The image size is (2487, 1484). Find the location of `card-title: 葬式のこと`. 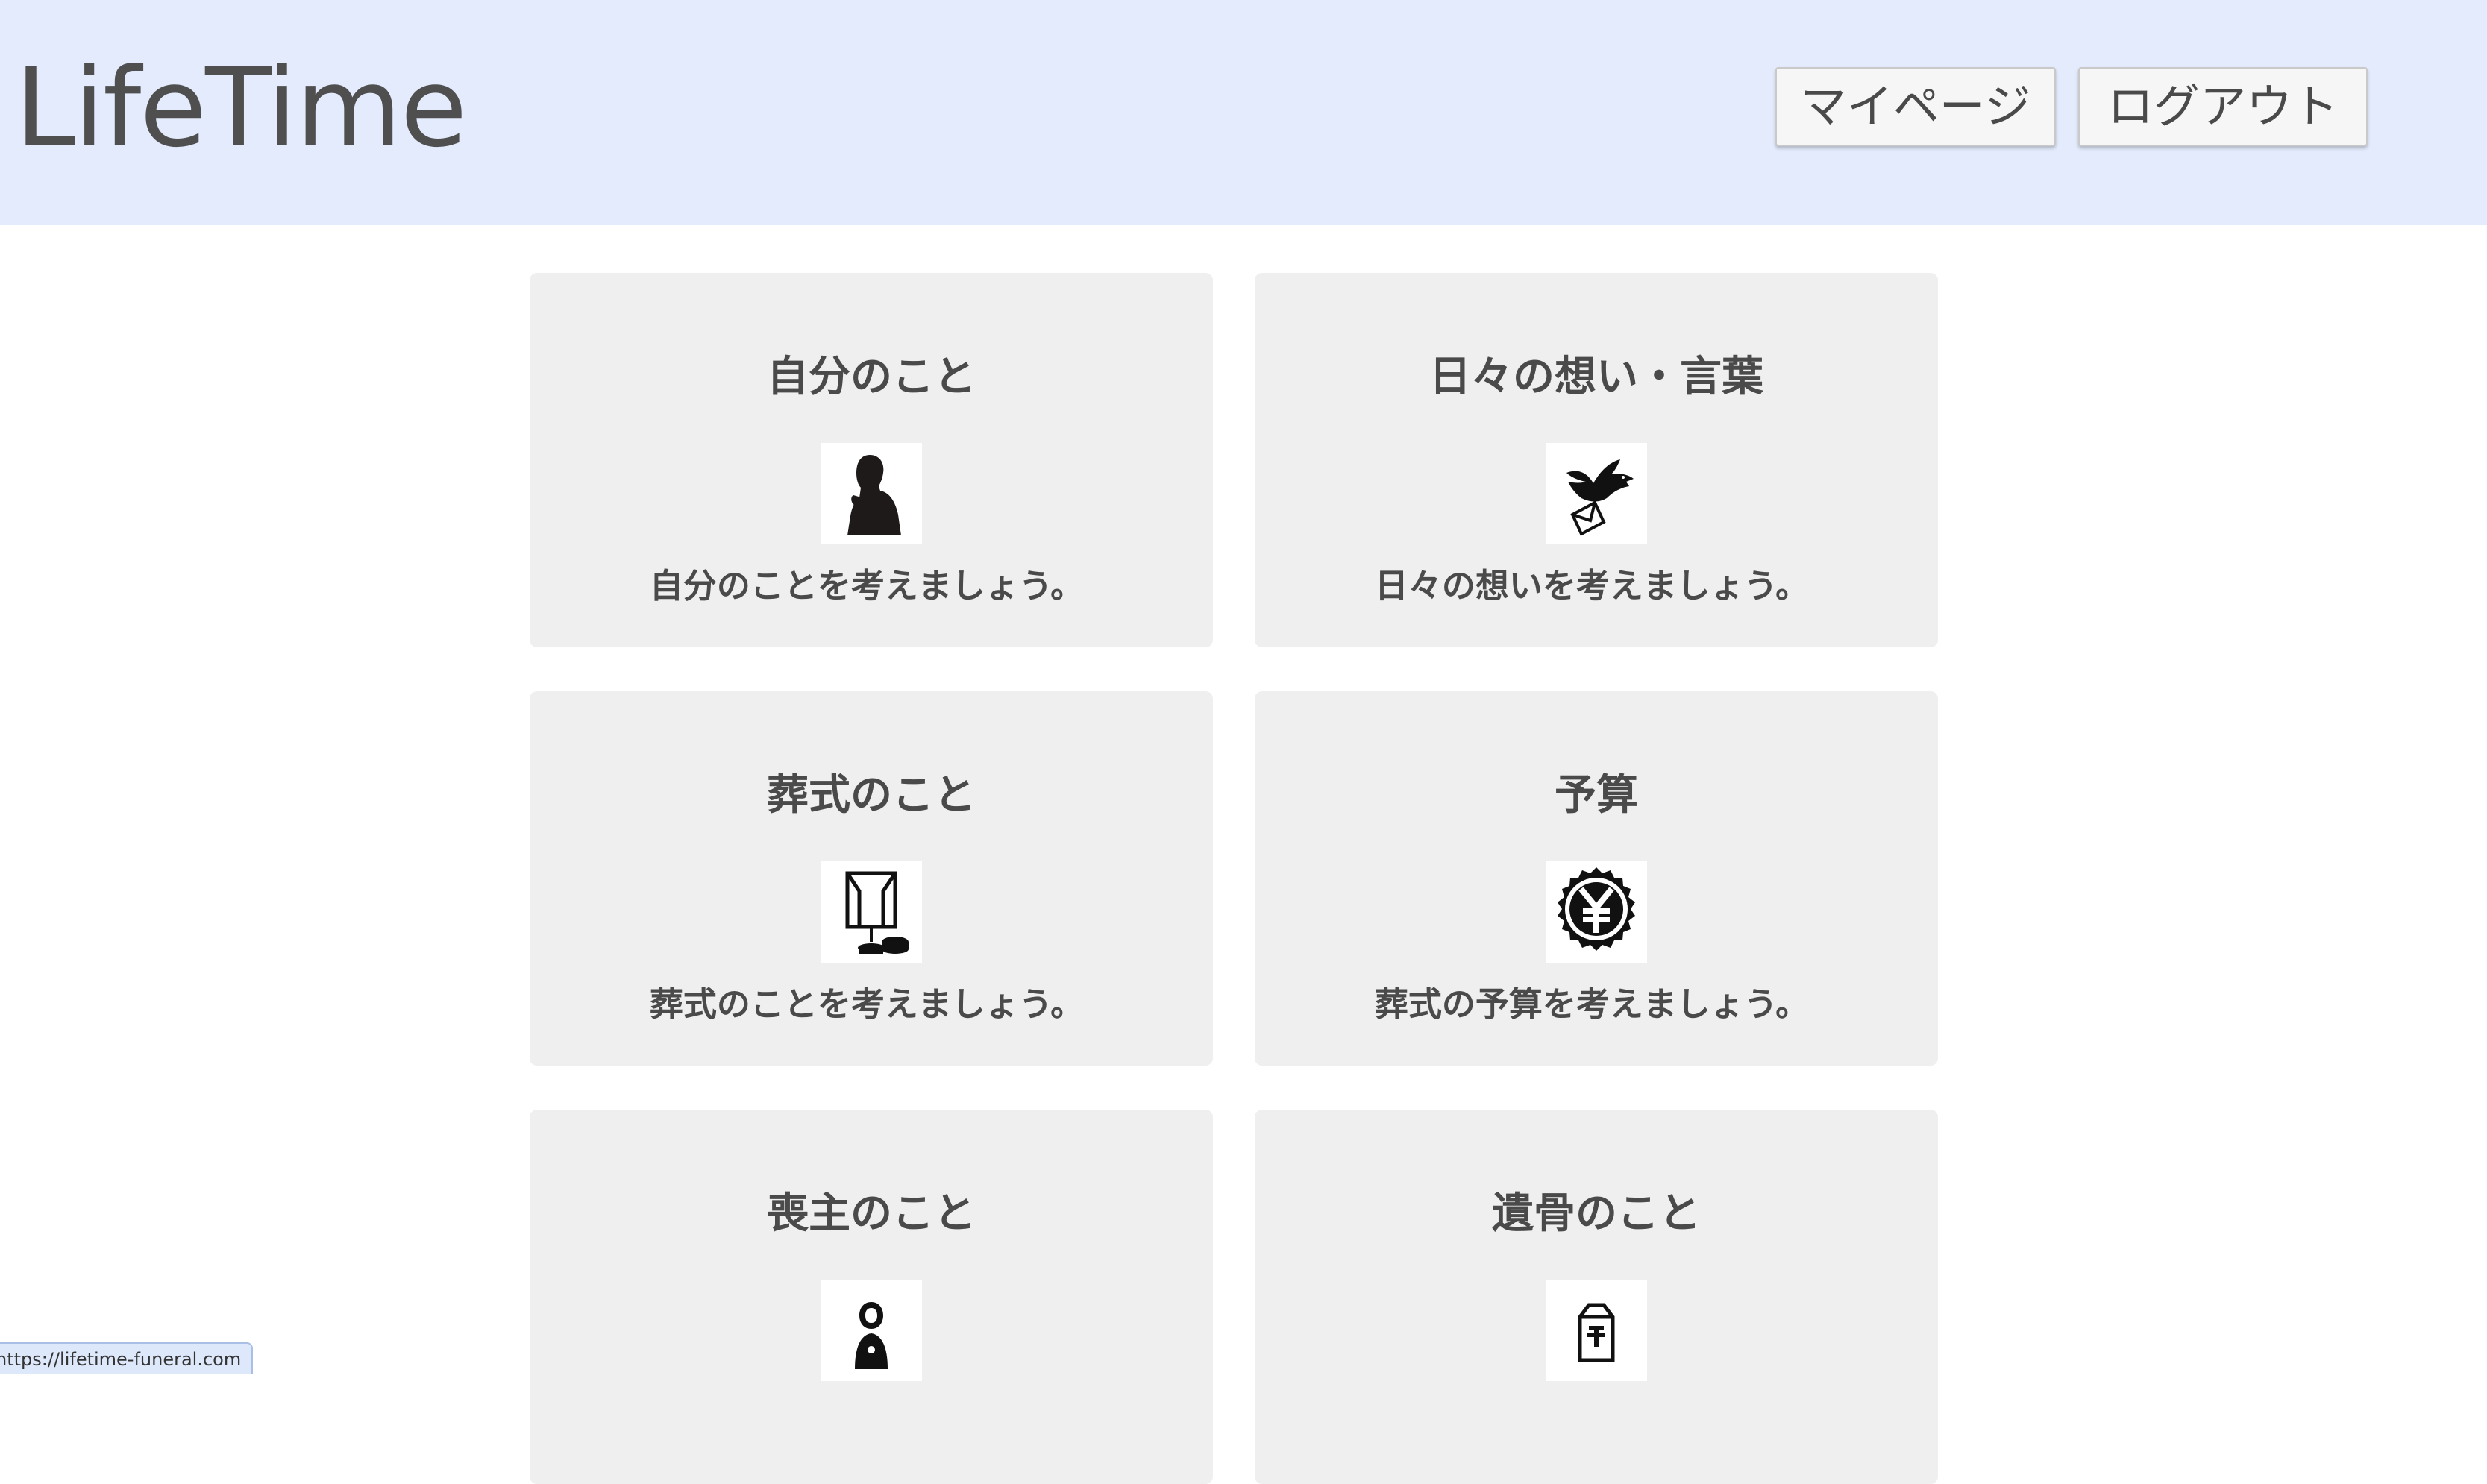

card-title: 葬式のこと is located at coordinates (872, 795).